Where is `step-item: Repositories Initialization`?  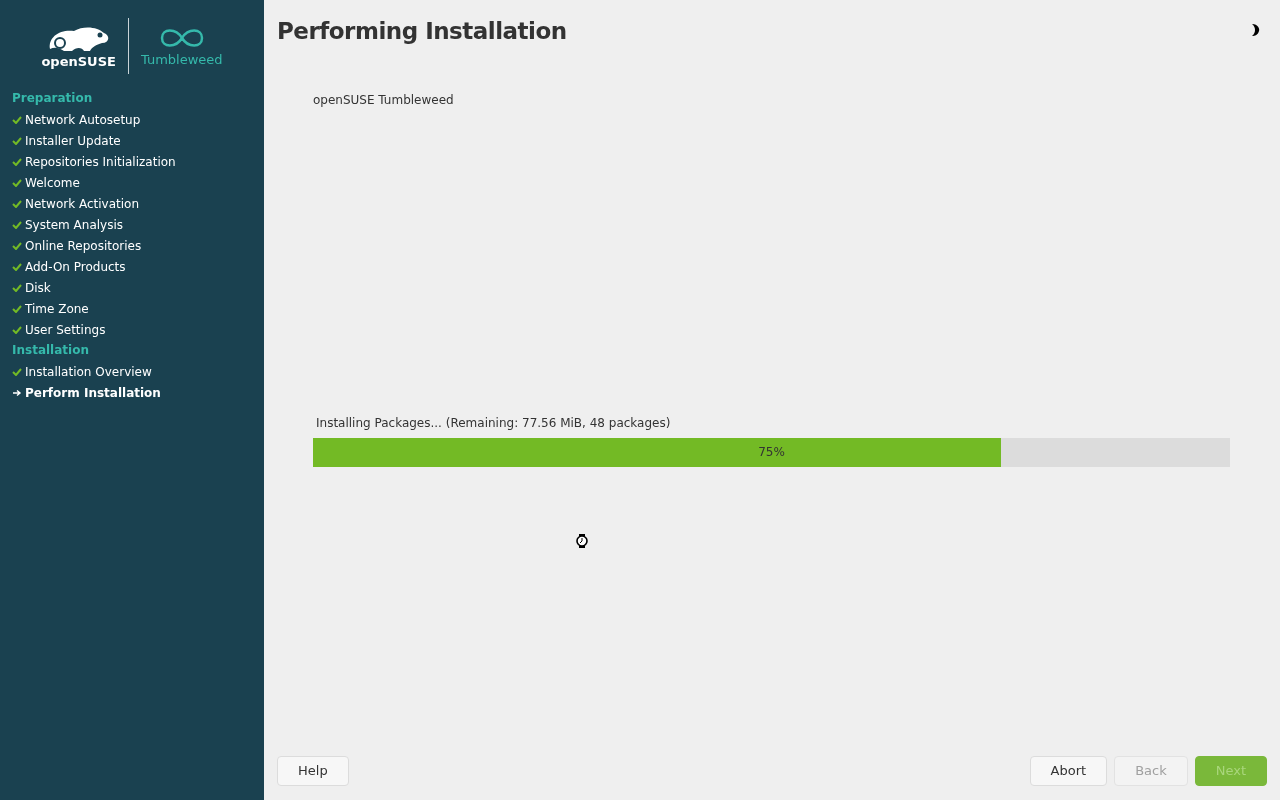
step-item: Repositories Initialization is located at coordinates (100, 162).